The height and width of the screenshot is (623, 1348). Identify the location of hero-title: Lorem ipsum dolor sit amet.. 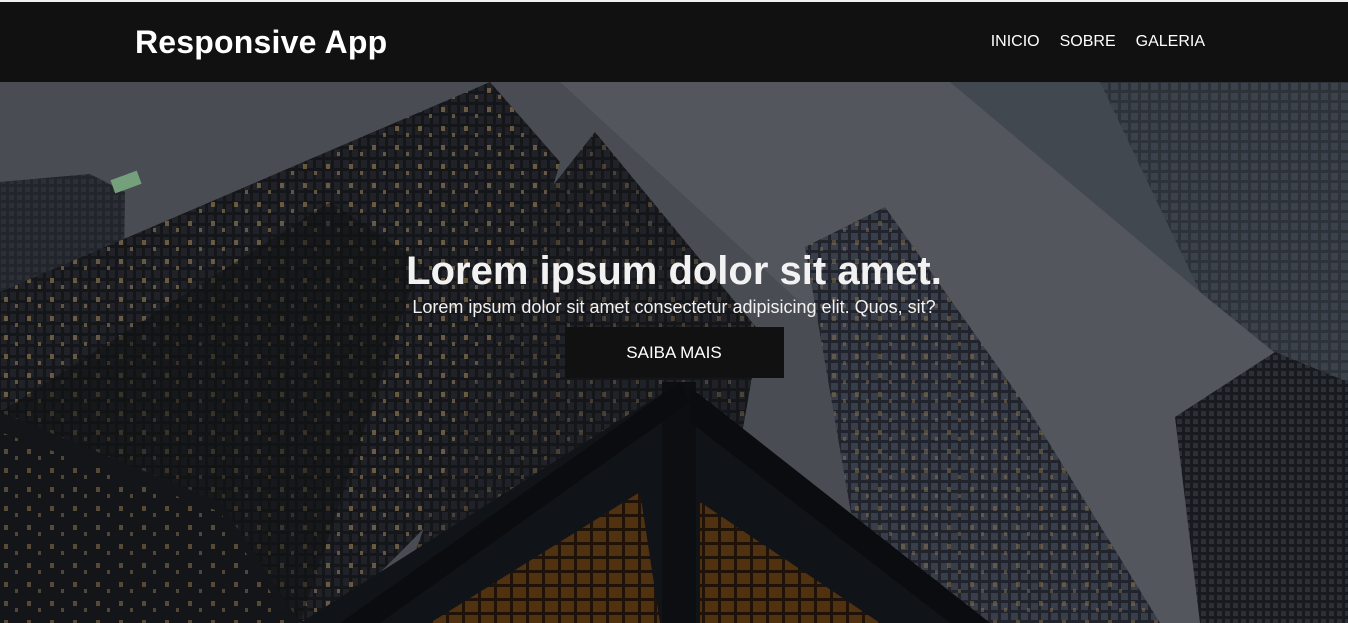
(674, 271).